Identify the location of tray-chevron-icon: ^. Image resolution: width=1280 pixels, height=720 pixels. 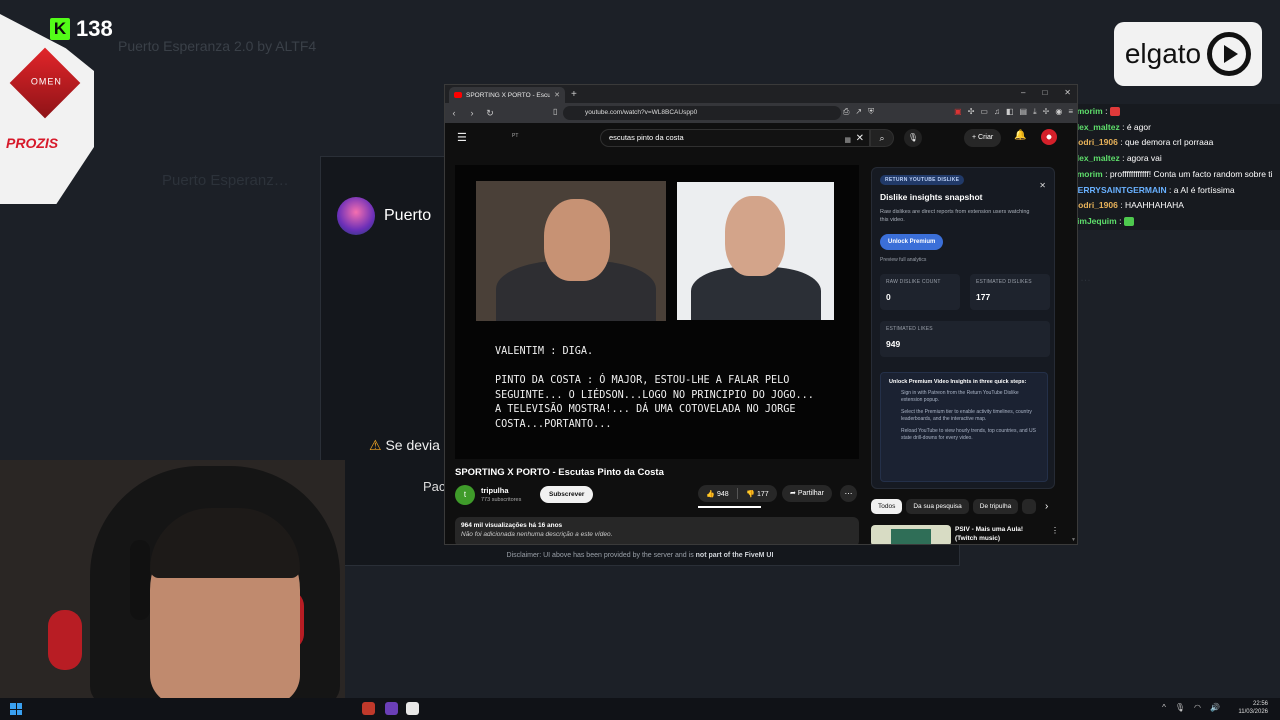
(1164, 707).